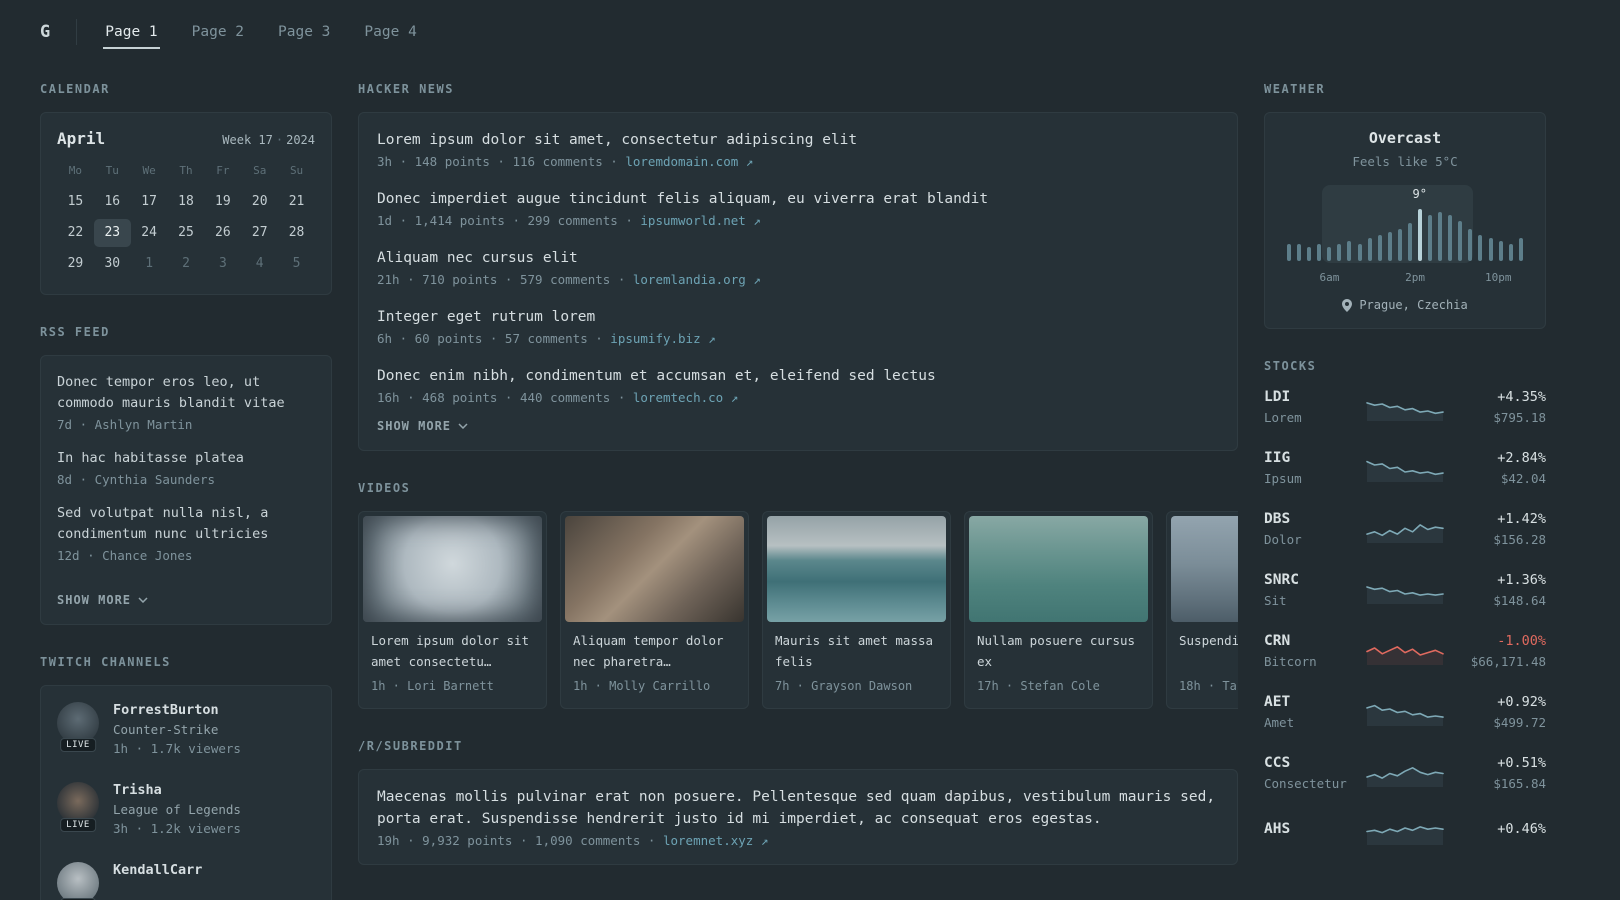  Describe the element at coordinates (410, 746) in the screenshot. I see `subreddit-widget-title: /R/SUBREDDIT` at that location.